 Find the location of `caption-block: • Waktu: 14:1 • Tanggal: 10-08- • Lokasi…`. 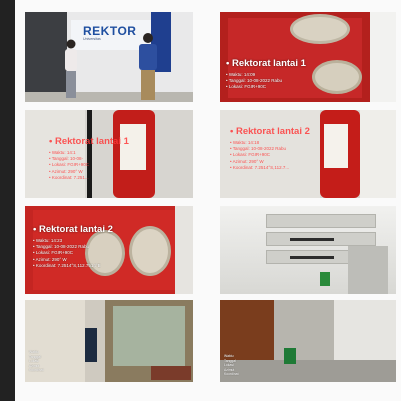

caption-block: • Waktu: 14:1 • Tanggal: 10-08- • Lokasi… is located at coordinates (69, 165).